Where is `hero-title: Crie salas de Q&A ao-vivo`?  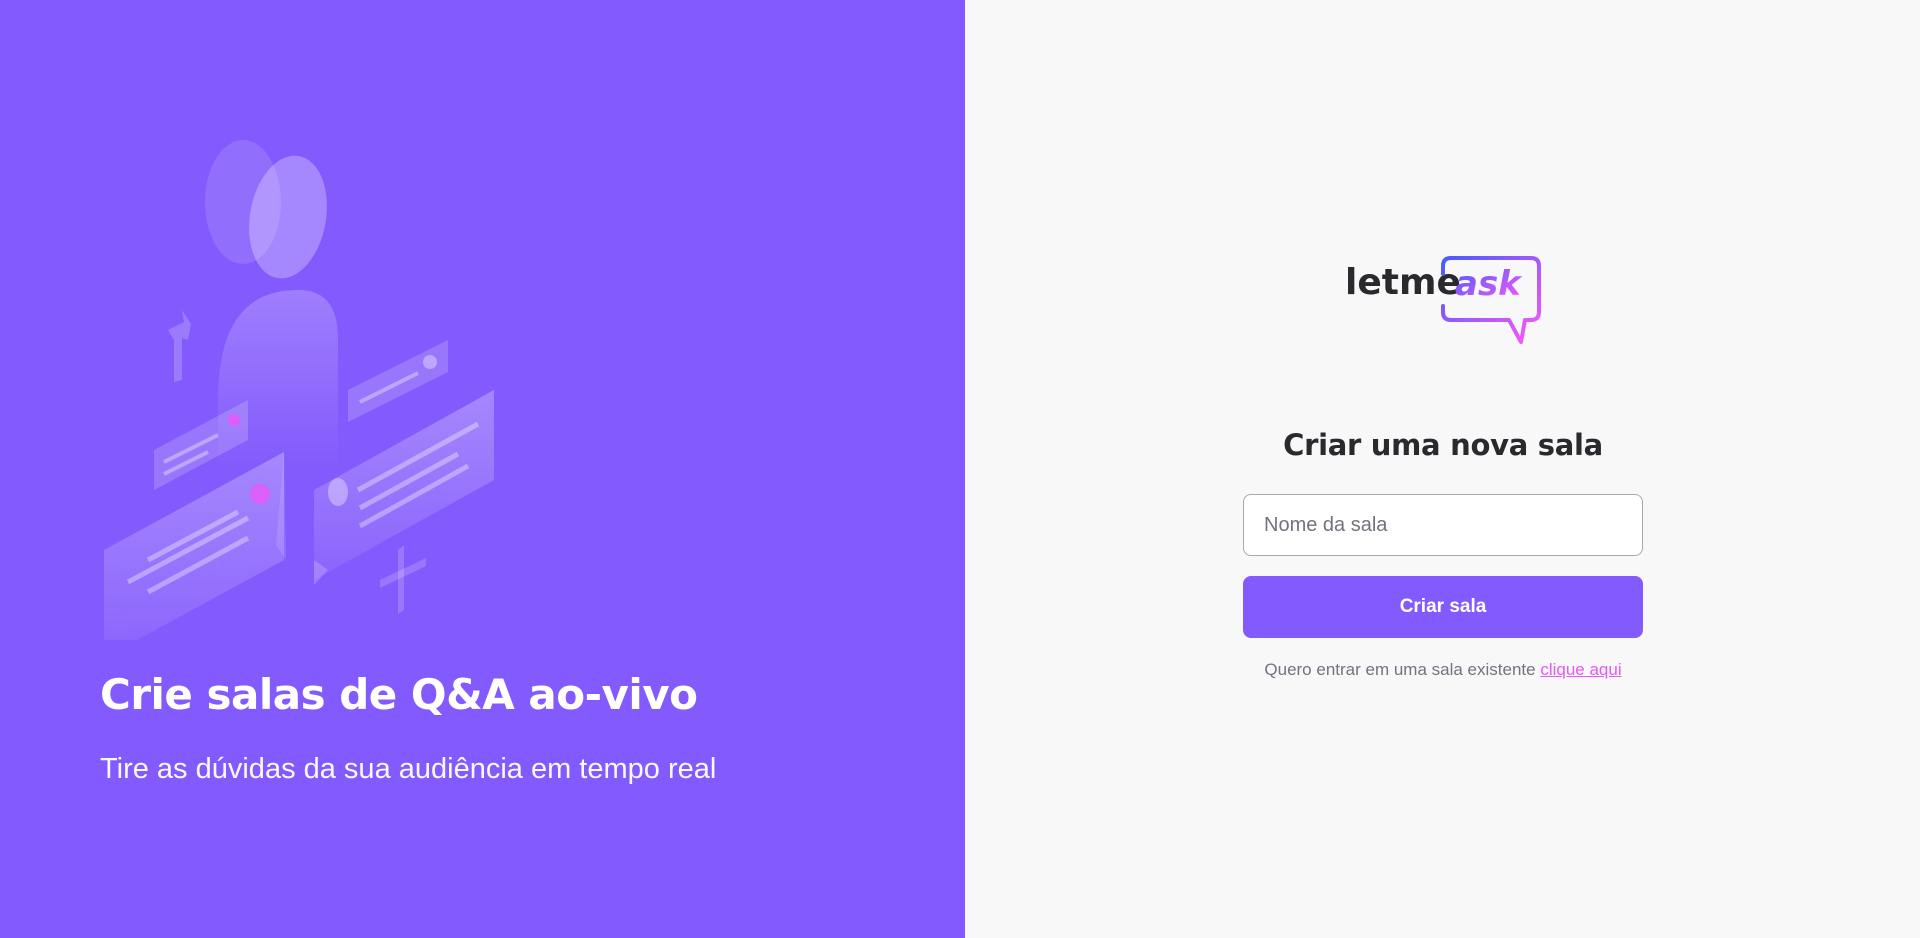
hero-title: Crie salas de Q&A ao-vivo is located at coordinates (399, 694).